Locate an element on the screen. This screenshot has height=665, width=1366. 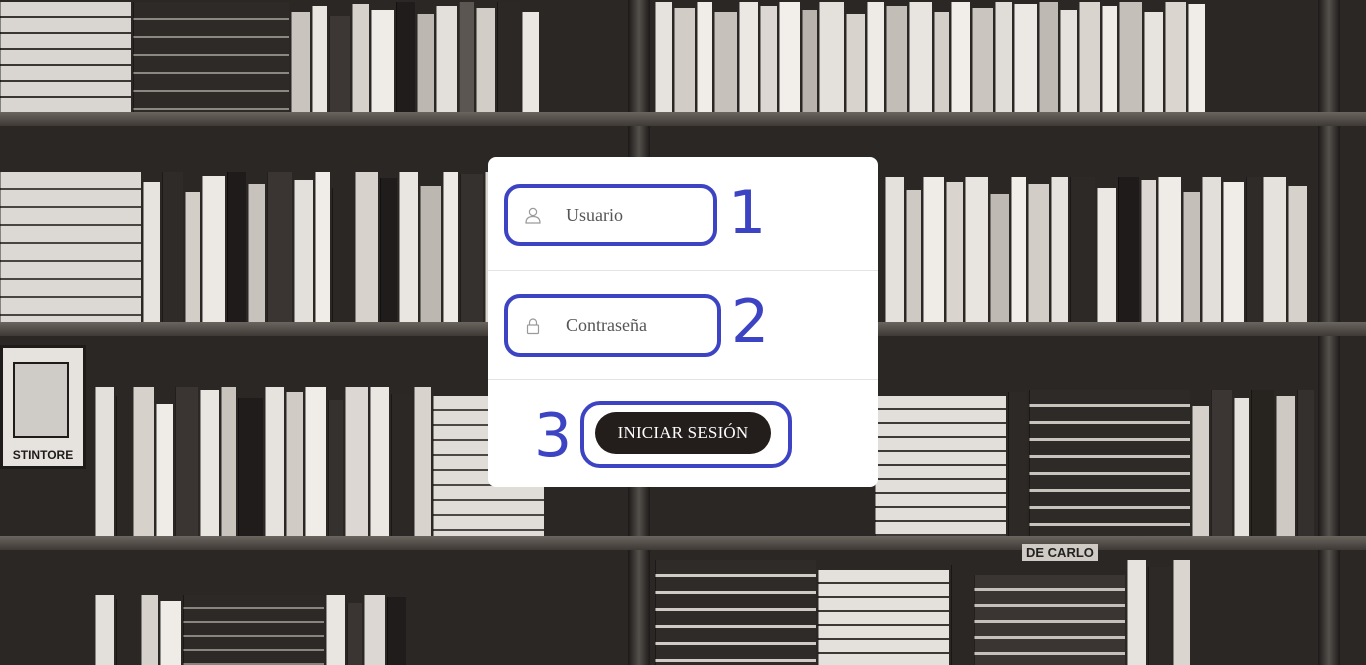
login-card: 1 2 3 INICIAR SESIÓN is located at coordinates (683, 322).